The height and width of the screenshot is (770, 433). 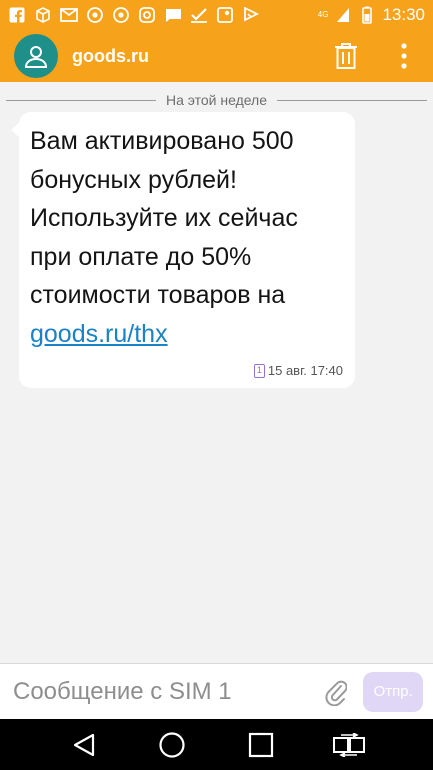 I want to click on status-indicators: 4G 13:30, so click(x=371, y=15).